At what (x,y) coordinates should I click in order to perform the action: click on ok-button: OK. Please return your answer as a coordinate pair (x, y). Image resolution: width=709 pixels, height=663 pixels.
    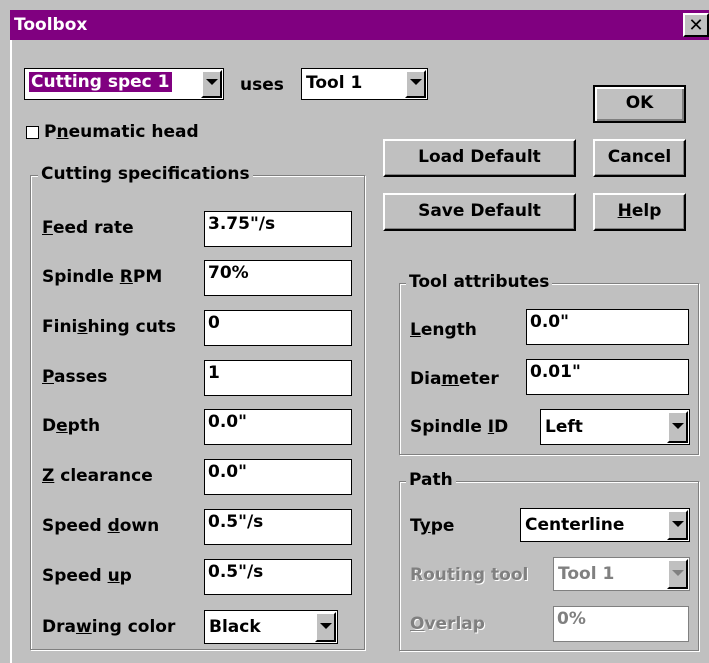
    Looking at the image, I should click on (639, 104).